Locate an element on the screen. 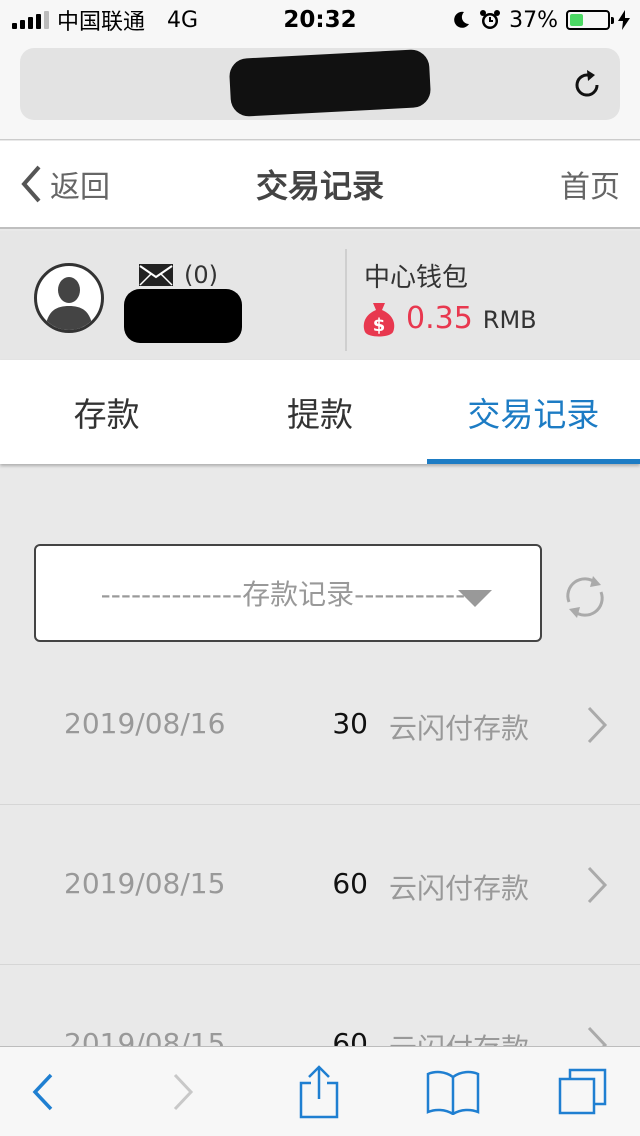  record-amount: 30 is located at coordinates (350, 723).